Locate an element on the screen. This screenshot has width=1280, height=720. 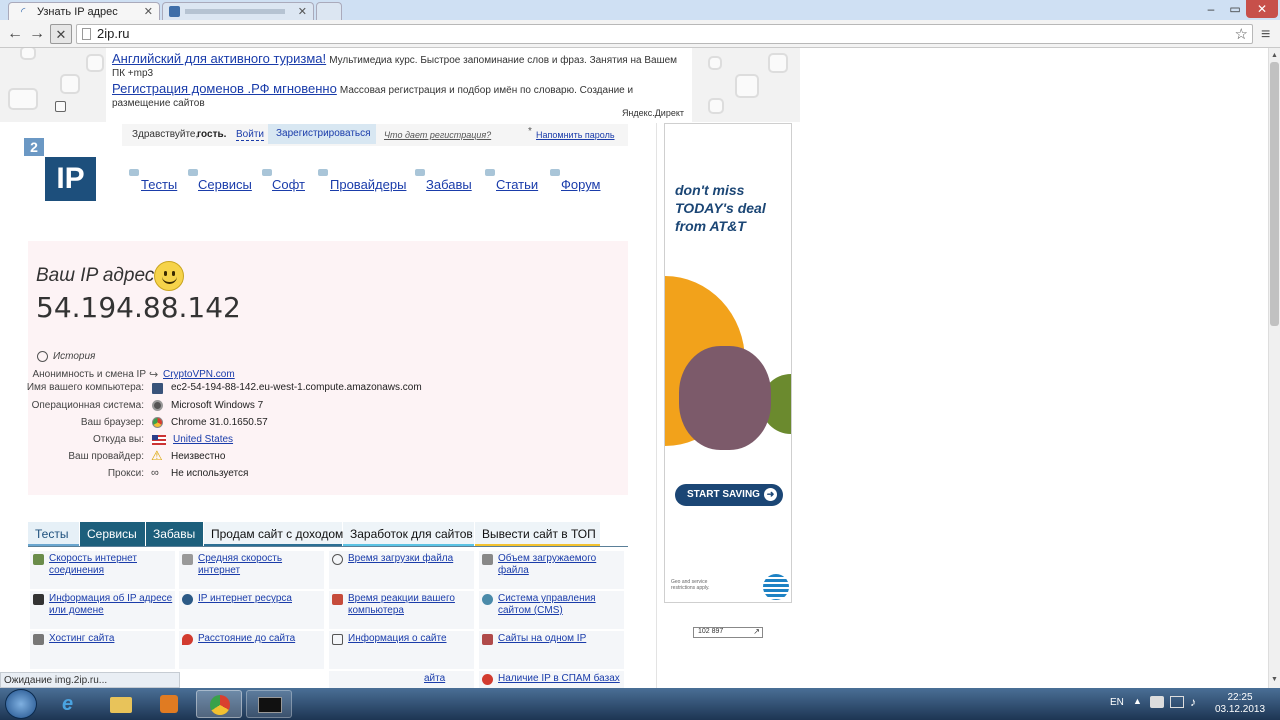
speed-icon is located at coordinates (38, 559).